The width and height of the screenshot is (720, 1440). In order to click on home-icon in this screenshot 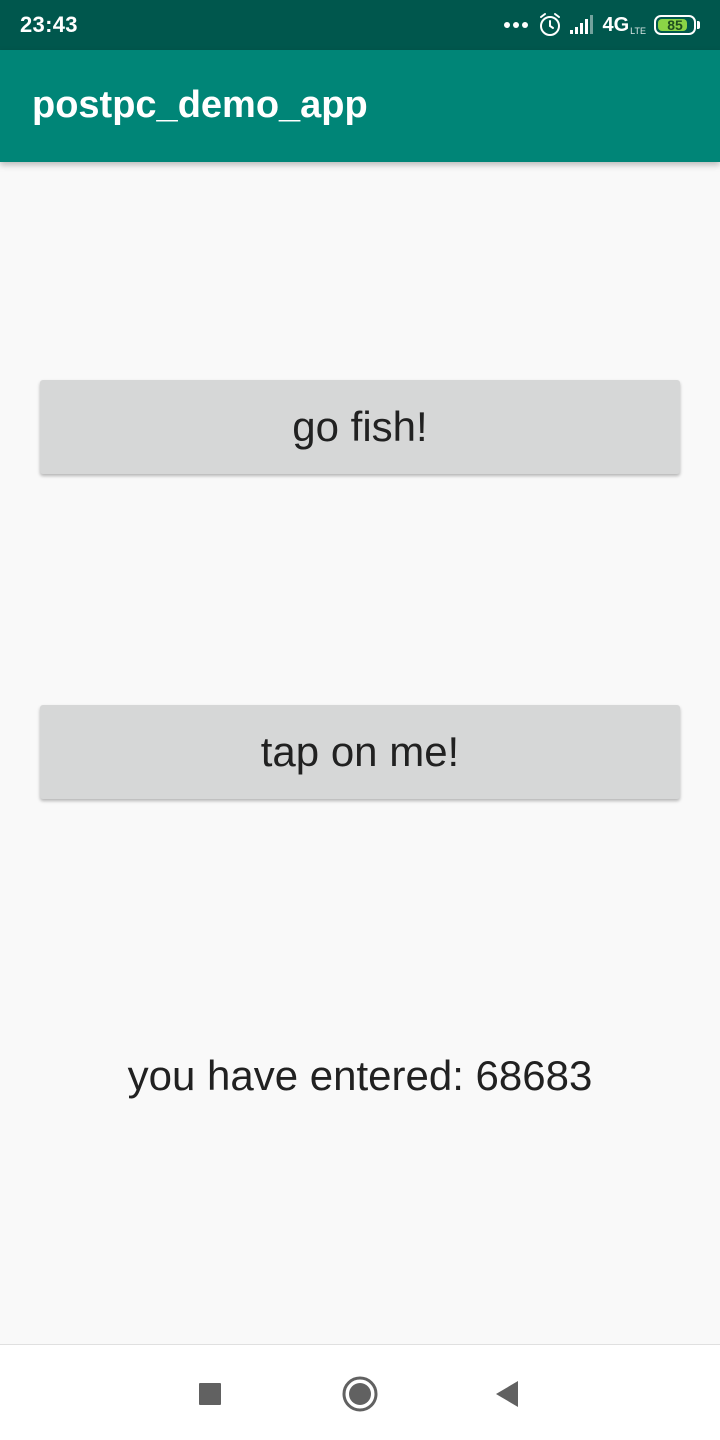, I will do `click(360, 1394)`.